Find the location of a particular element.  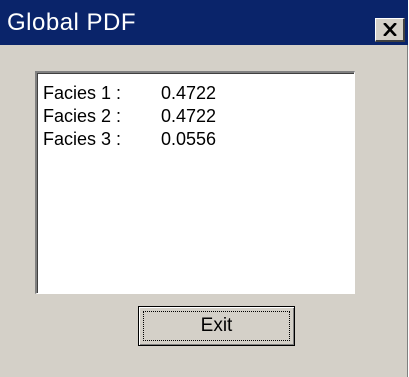

facies-label: Facies 1 : is located at coordinates (82, 93).